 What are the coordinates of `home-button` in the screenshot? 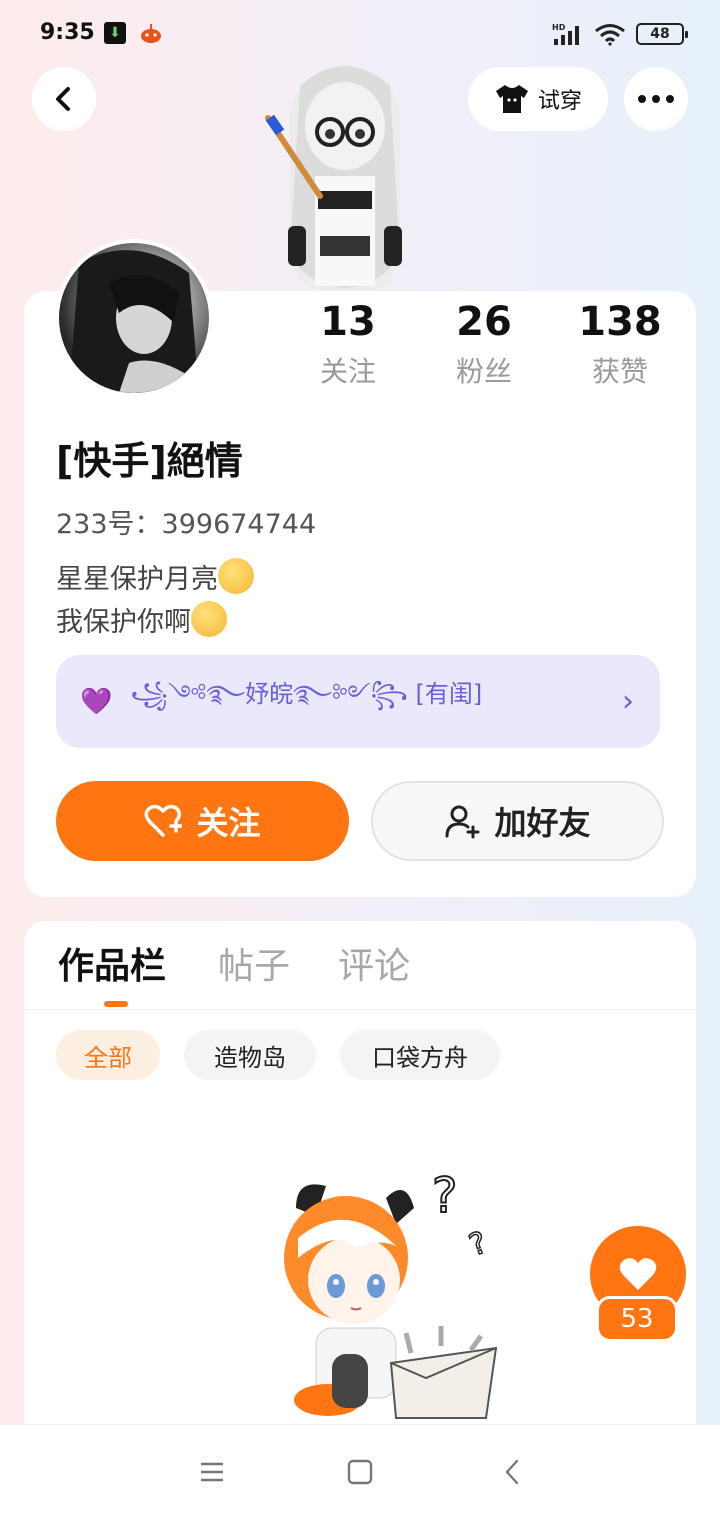 It's located at (360, 1472).